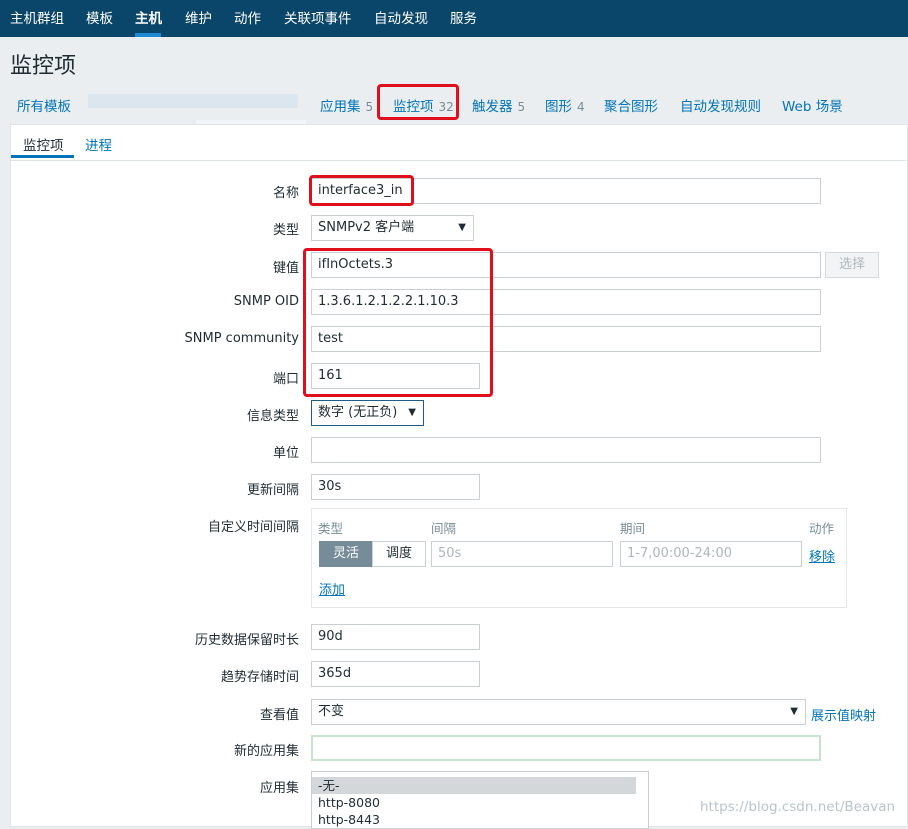 The height and width of the screenshot is (829, 908). I want to click on new-application-input, so click(566, 748).